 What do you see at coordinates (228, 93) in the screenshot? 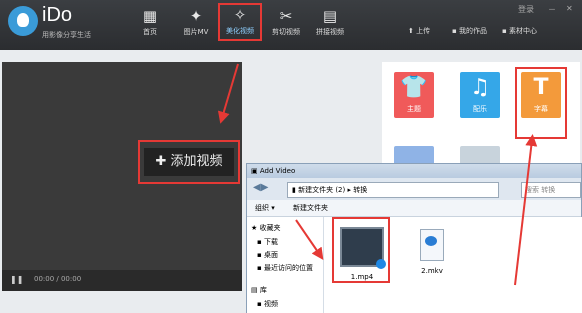
I see `arrow-to-add-video` at bounding box center [228, 93].